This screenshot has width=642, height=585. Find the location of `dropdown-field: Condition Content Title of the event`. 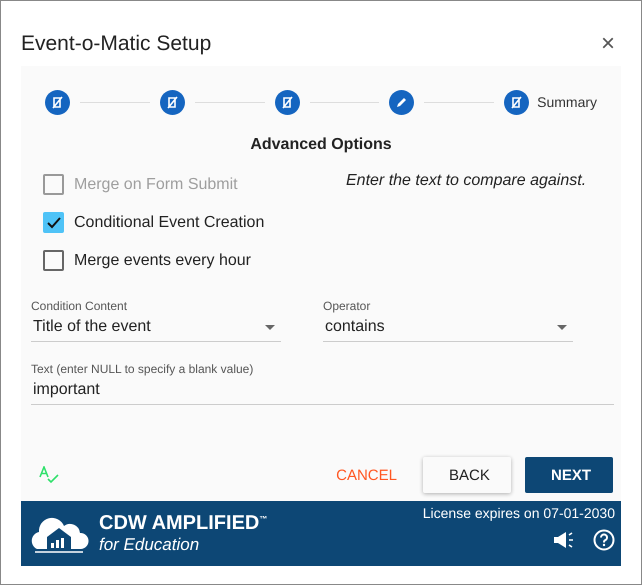

dropdown-field: Condition Content Title of the event is located at coordinates (156, 320).